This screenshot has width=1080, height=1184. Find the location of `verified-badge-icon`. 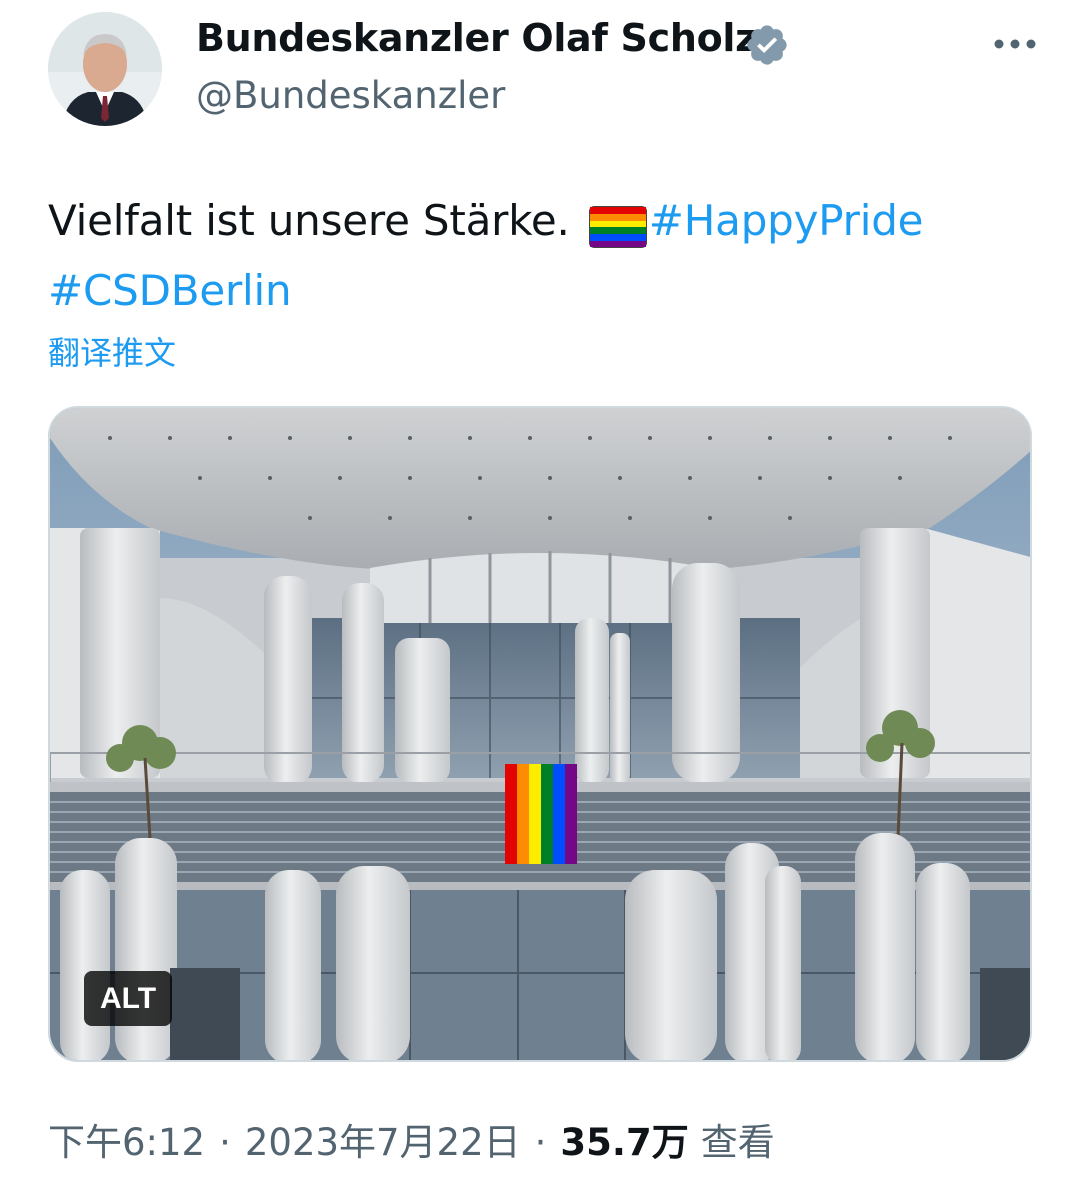

verified-badge-icon is located at coordinates (767, 45).